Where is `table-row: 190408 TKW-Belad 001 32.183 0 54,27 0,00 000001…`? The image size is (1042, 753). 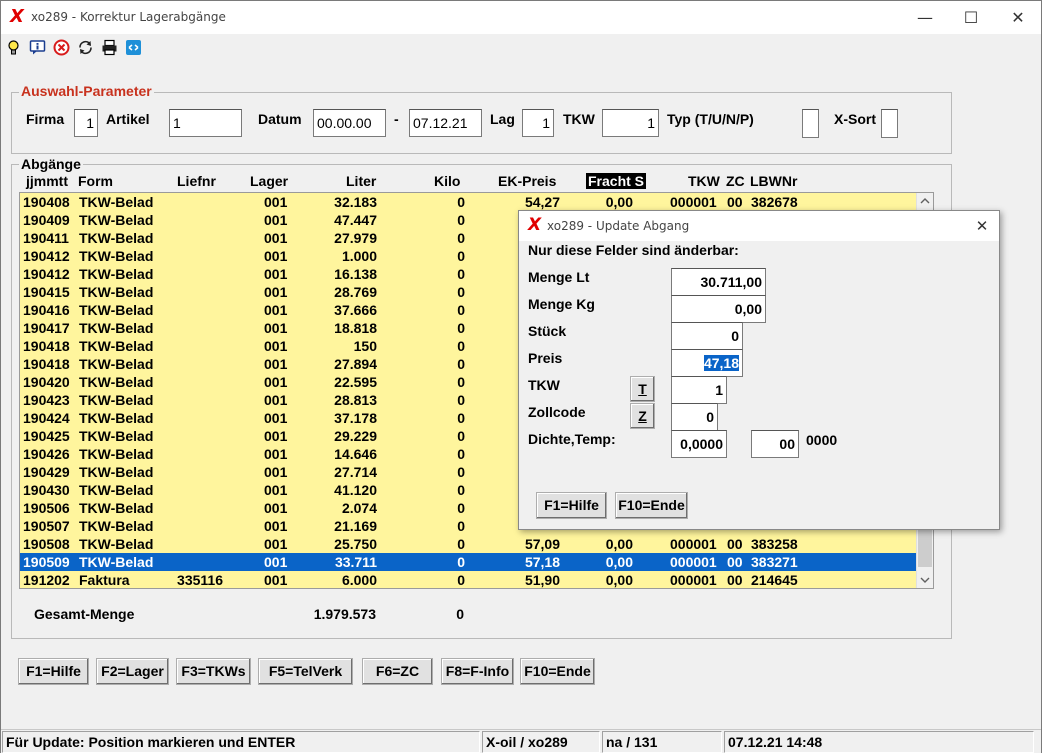 table-row: 190408 TKW-Belad 001 32.183 0 54,27 0,00 000001… is located at coordinates (469, 202).